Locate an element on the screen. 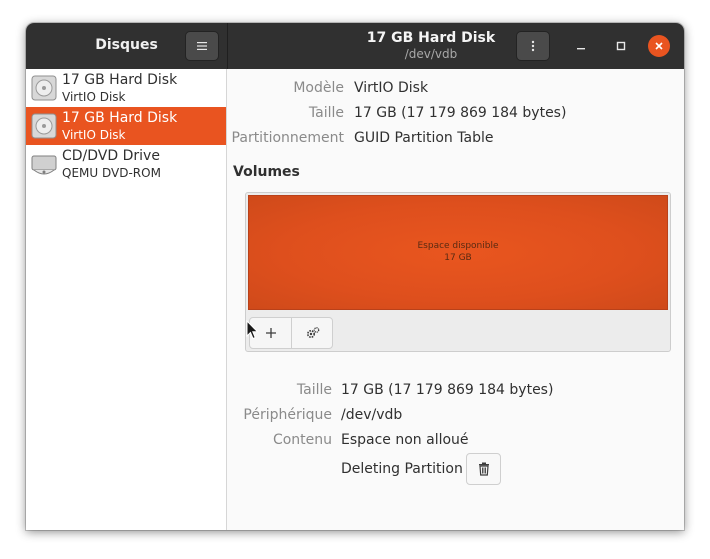 Image resolution: width=710 pixels, height=559 pixels. kebab-icon is located at coordinates (533, 46).